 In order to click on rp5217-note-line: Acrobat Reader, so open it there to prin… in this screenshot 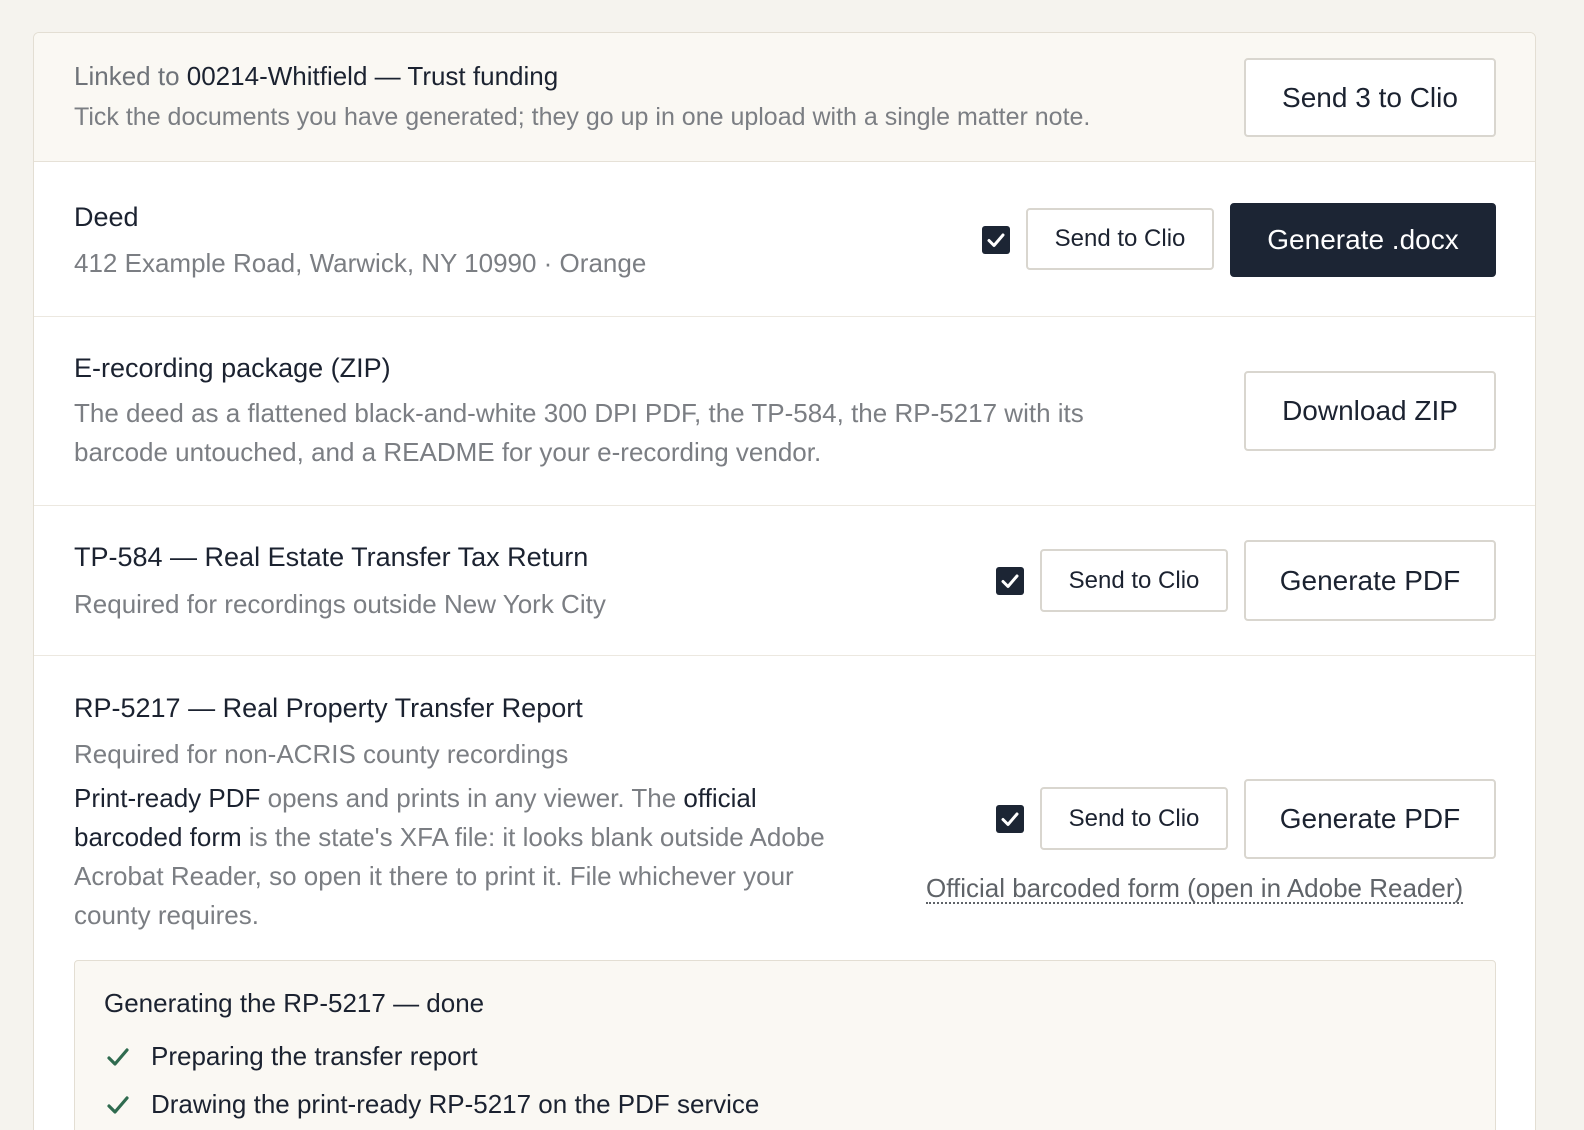, I will do `click(434, 876)`.